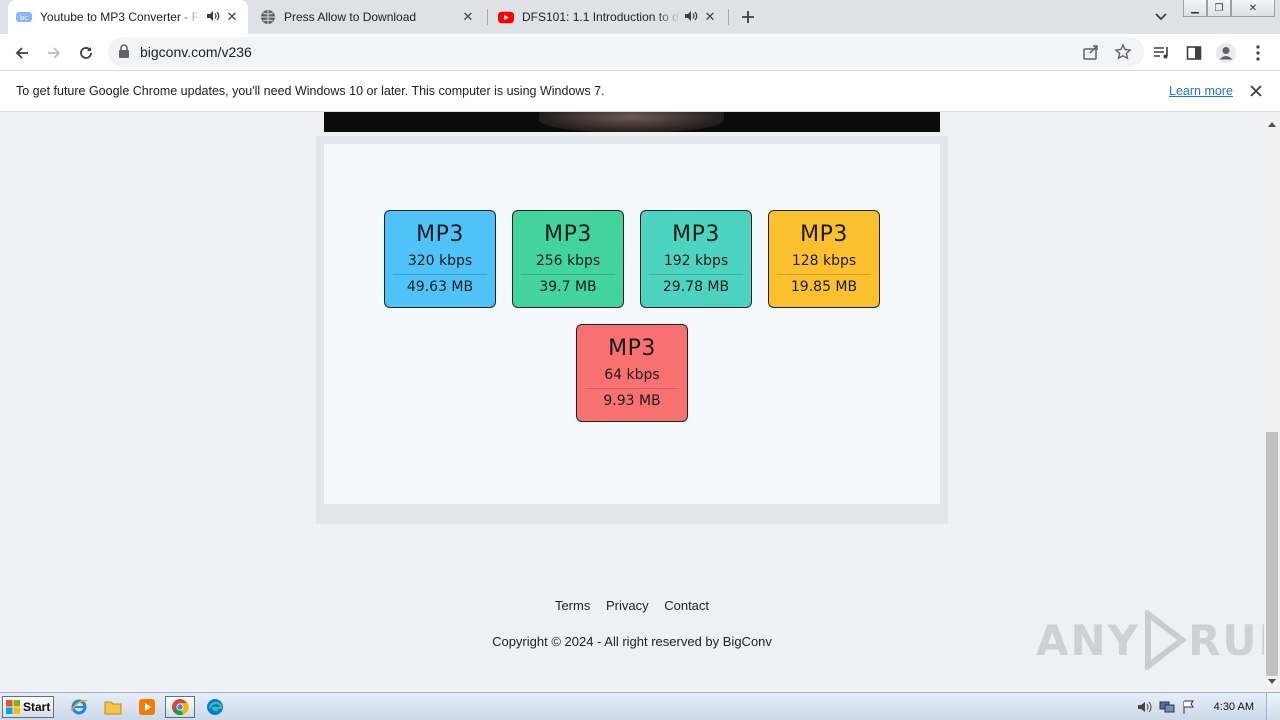  What do you see at coordinates (440, 287) in the screenshot?
I see `file-size-label: 49.63 MB` at bounding box center [440, 287].